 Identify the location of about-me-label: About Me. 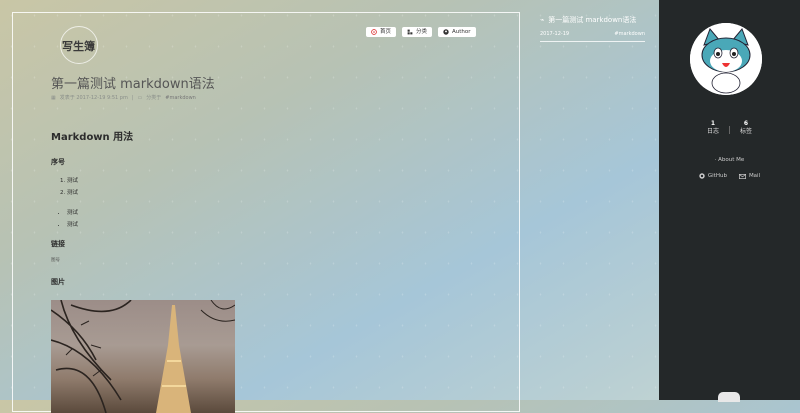
(731, 160).